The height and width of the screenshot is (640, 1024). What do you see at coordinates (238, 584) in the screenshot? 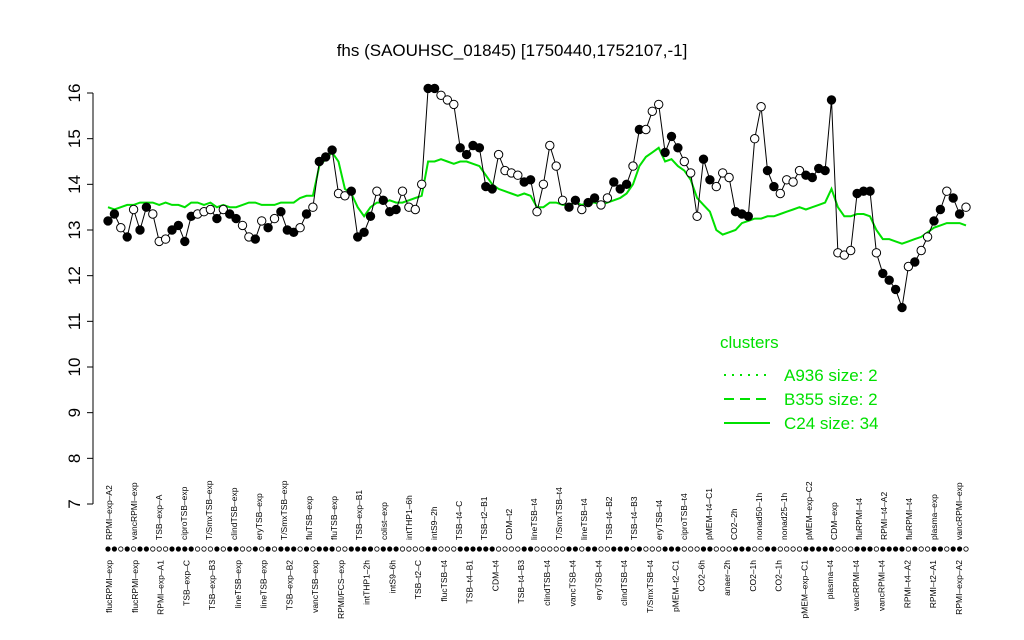
I see `x-tick-label: lineTSB–exp` at bounding box center [238, 584].